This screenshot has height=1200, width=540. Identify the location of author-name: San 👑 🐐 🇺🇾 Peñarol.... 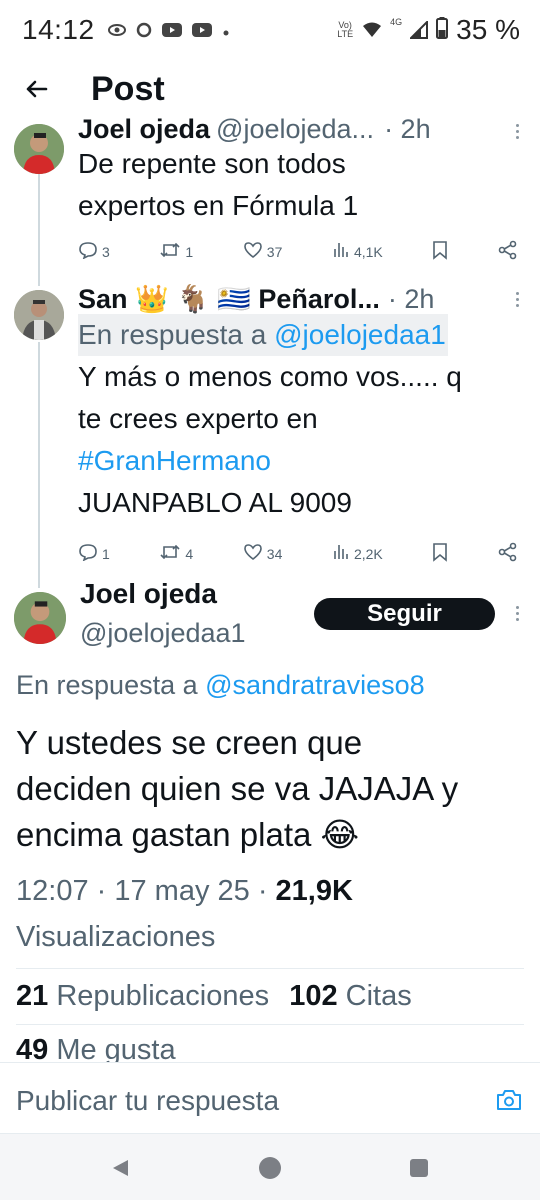
(229, 299).